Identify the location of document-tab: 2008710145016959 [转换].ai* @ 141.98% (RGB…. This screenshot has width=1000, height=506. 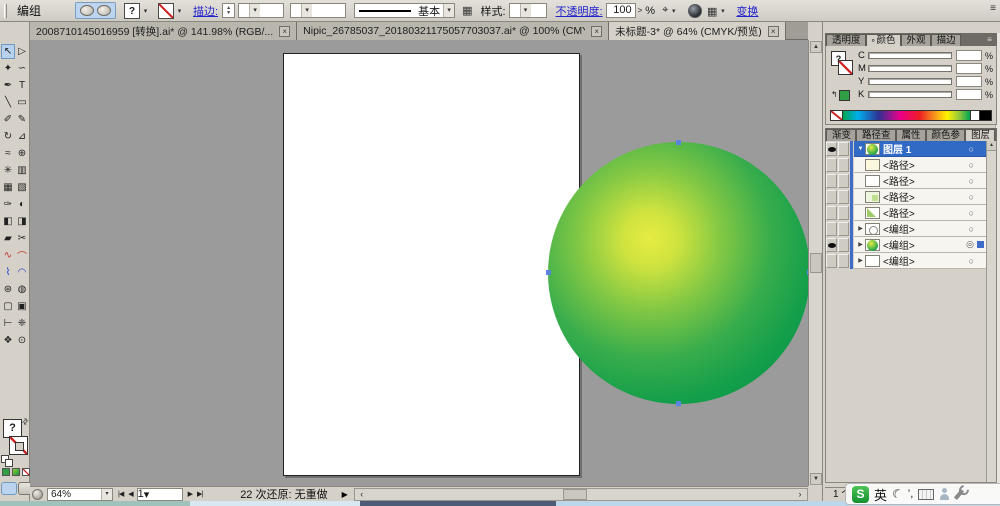
(164, 31).